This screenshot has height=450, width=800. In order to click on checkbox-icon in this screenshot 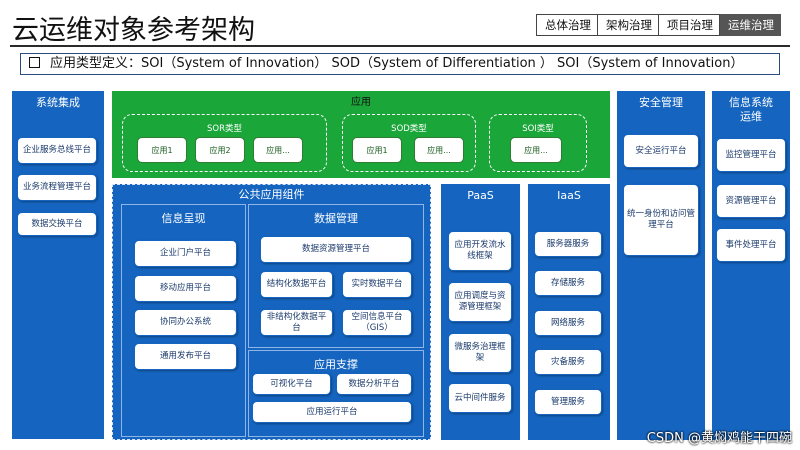, I will do `click(34, 62)`.